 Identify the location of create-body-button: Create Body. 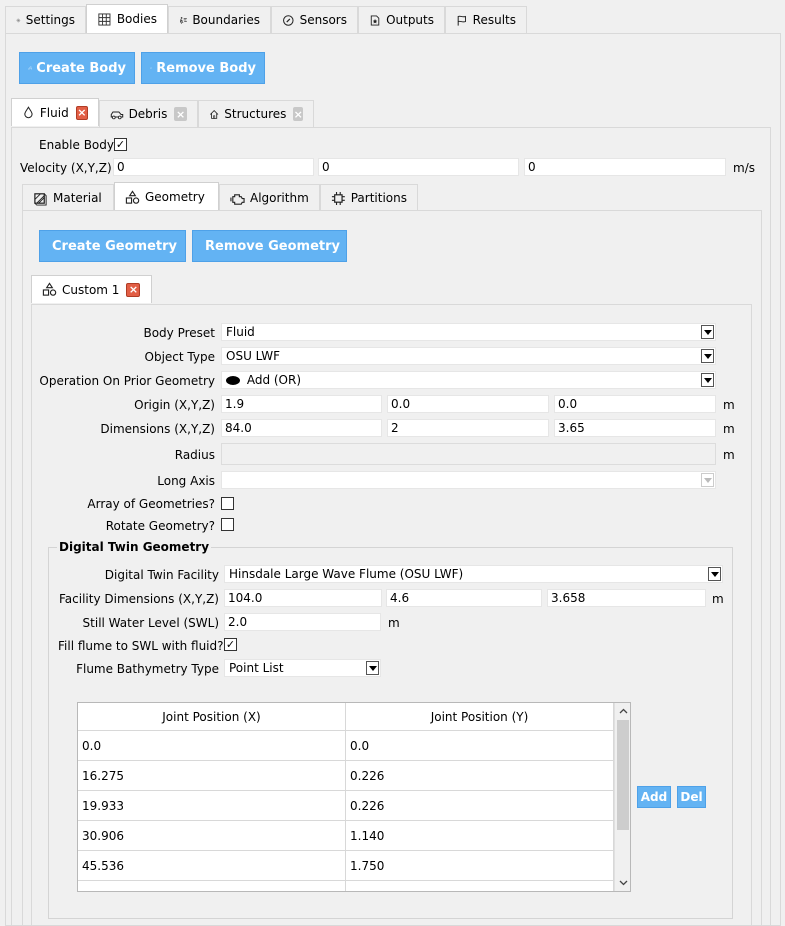
(77, 68).